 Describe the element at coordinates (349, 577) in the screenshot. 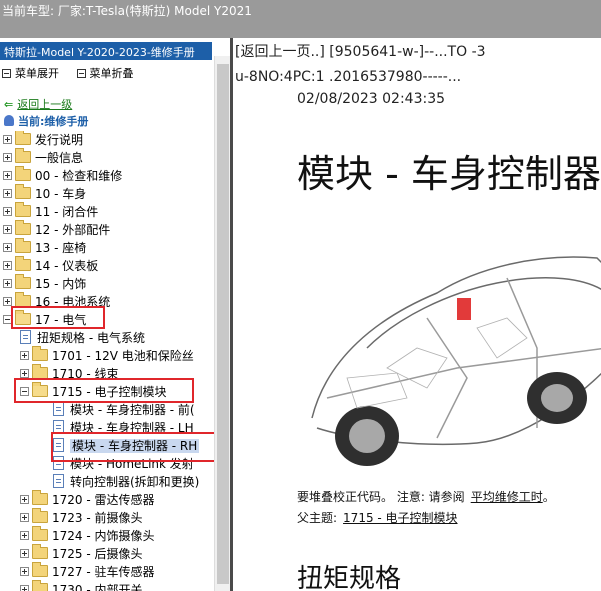

I see `section-title: 扭矩规格` at that location.